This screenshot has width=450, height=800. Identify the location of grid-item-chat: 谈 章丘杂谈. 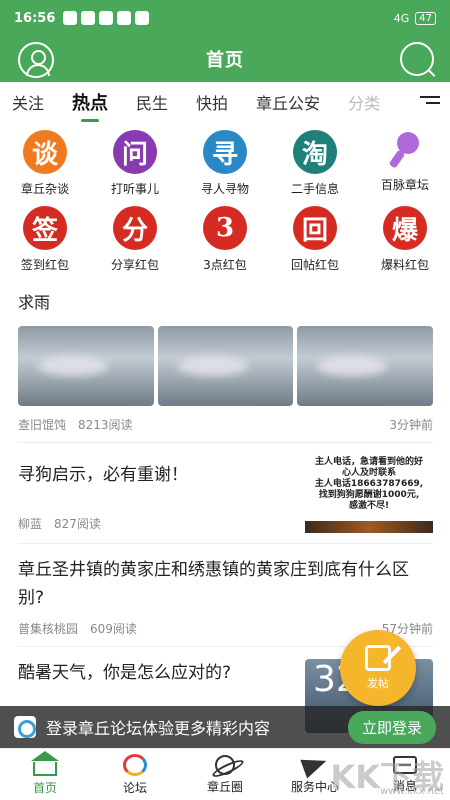
(45, 168).